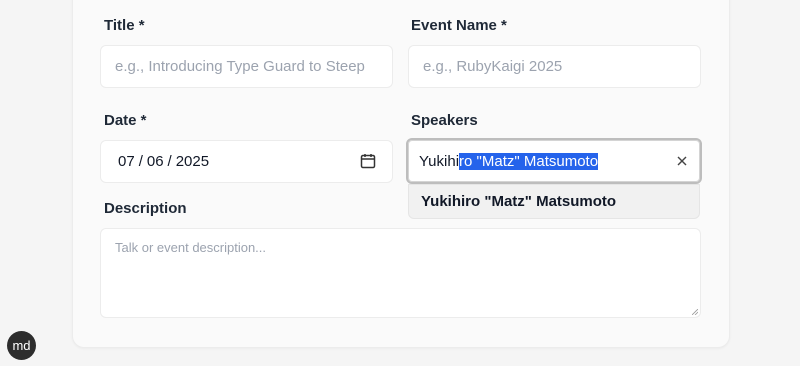  What do you see at coordinates (493, 66) in the screenshot?
I see `event-name-placeholder: e.g., RubyKaigi 2025` at bounding box center [493, 66].